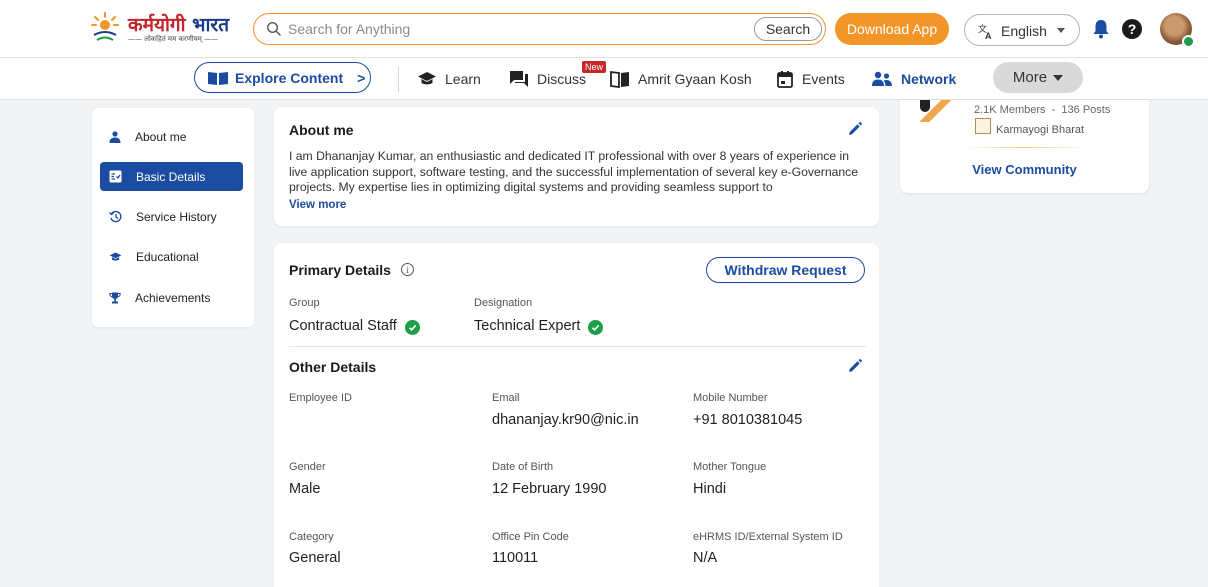  Describe the element at coordinates (218, 78) in the screenshot. I see `open-book-icon` at that location.